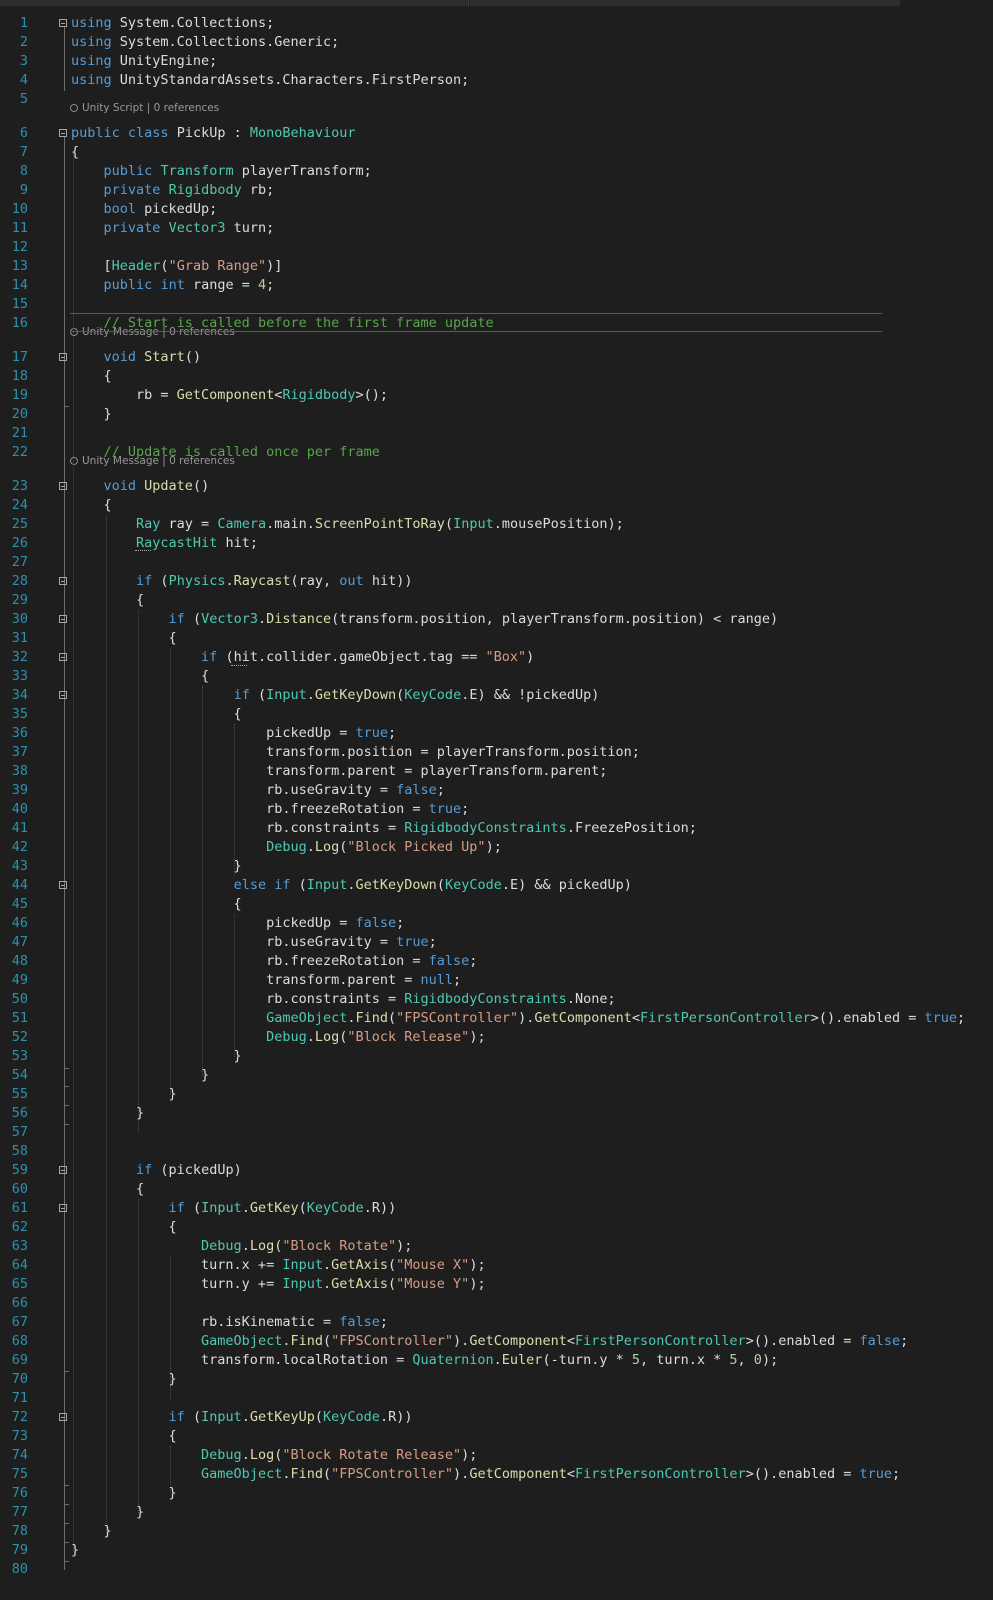  Describe the element at coordinates (496, 790) in the screenshot. I see `code-line: 39 rb.useGravity = false;` at that location.